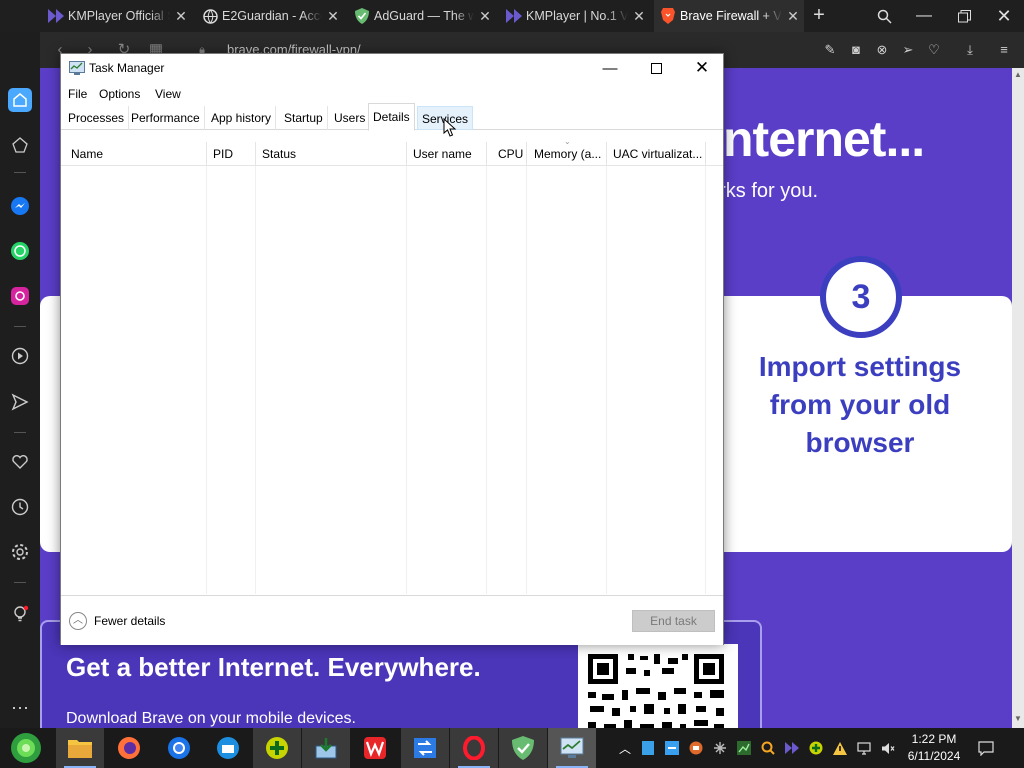 The width and height of the screenshot is (1024, 768). I want to click on kmplayer-icon, so click(56, 16).